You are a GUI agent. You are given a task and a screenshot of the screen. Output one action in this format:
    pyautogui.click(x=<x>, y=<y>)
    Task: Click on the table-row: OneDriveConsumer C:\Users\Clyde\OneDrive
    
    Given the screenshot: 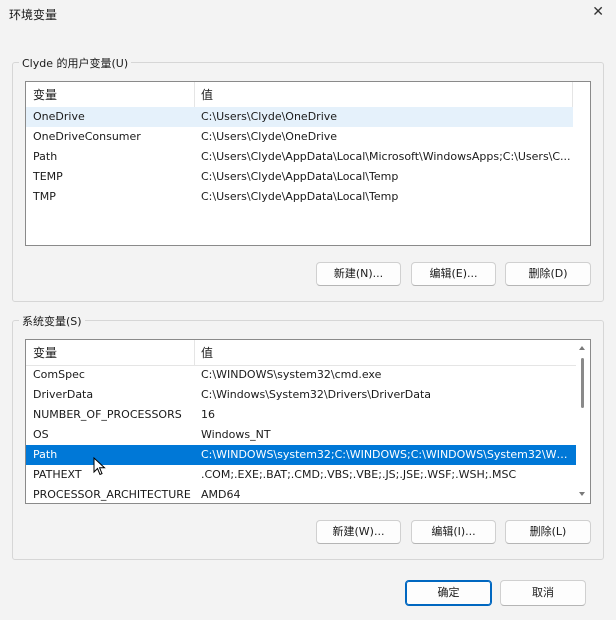 What is the action you would take?
    pyautogui.click(x=299, y=137)
    